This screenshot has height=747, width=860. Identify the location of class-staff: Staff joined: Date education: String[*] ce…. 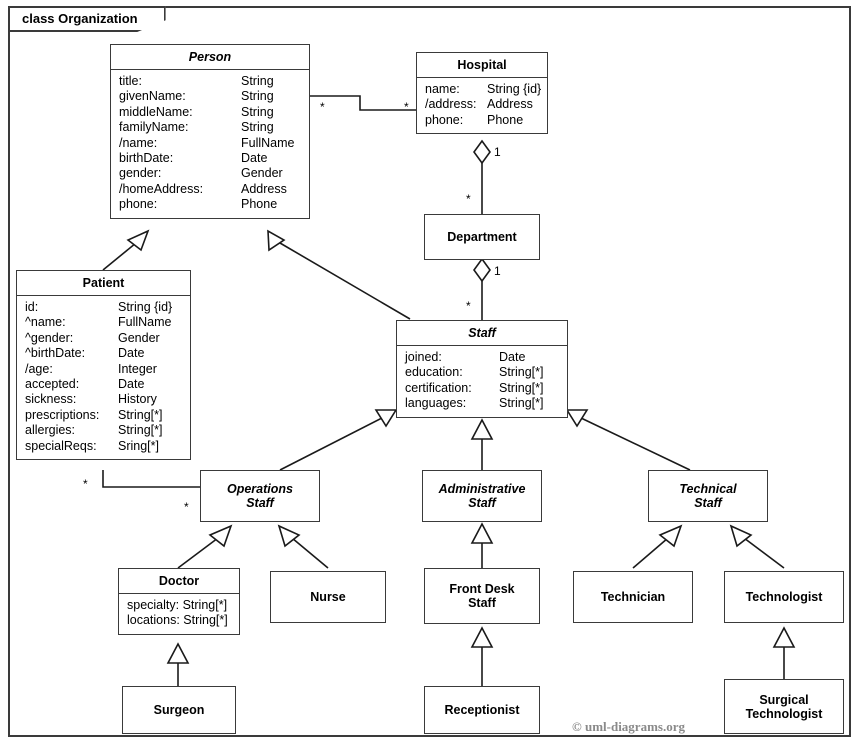
(482, 369).